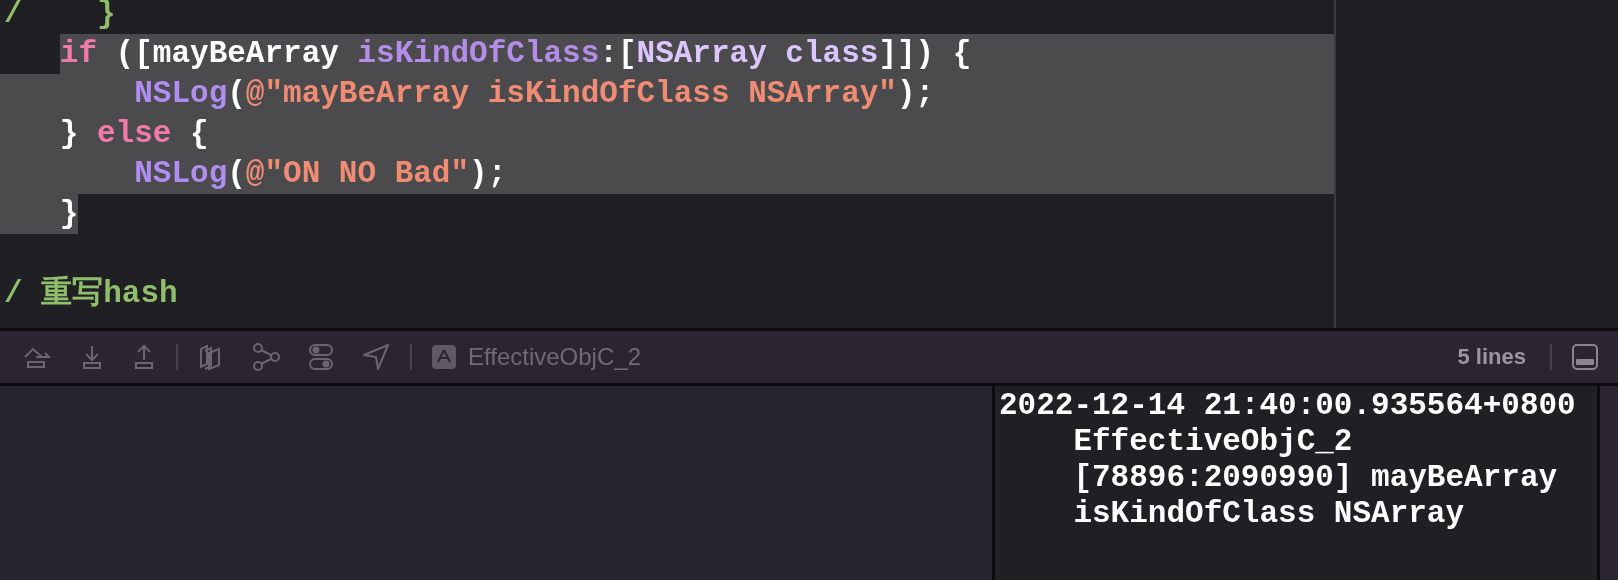 The width and height of the screenshot is (1618, 580). I want to click on code-token: isKindOfClass, so click(478, 54).